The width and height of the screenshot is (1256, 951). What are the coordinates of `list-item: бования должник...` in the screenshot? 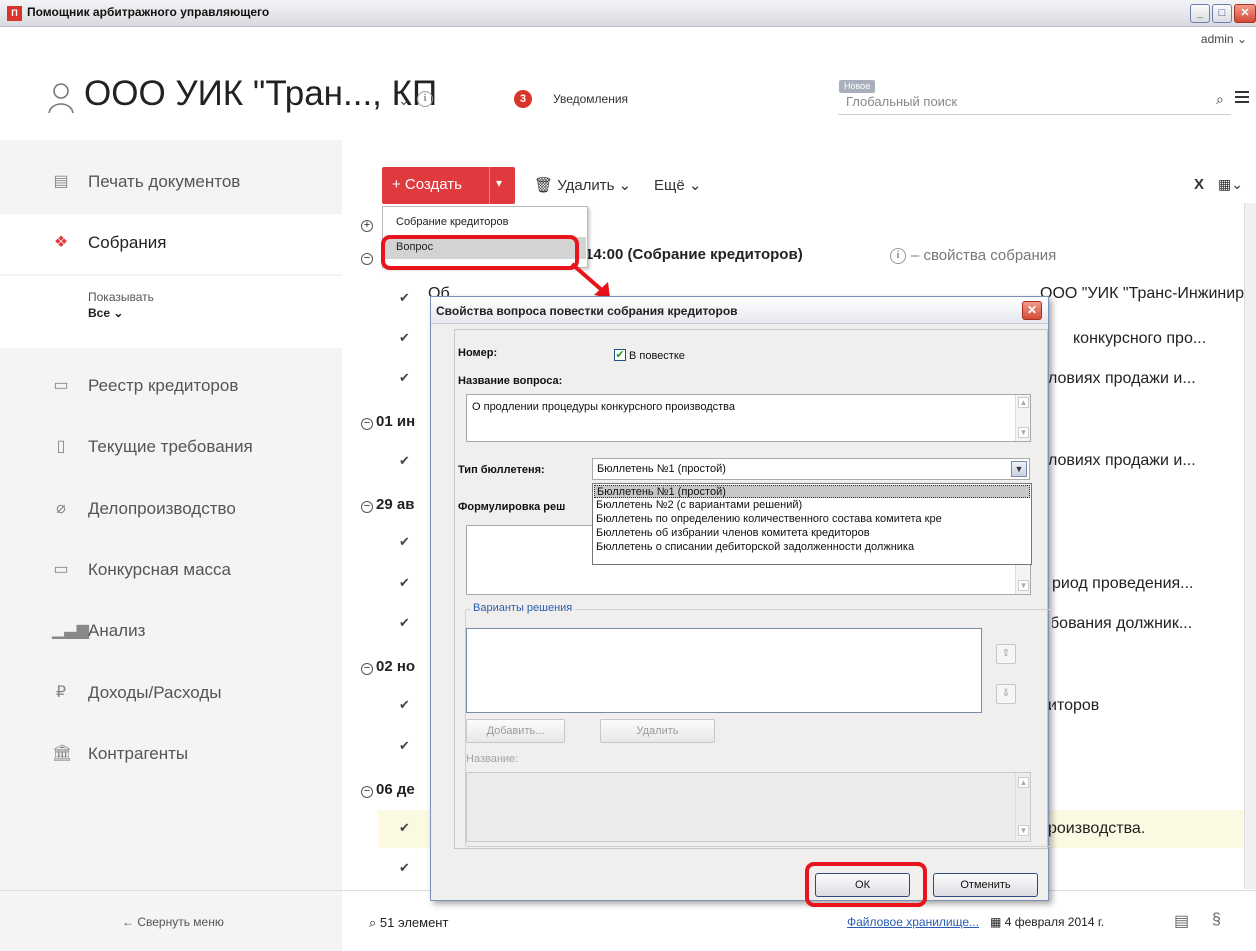 It's located at (1121, 624).